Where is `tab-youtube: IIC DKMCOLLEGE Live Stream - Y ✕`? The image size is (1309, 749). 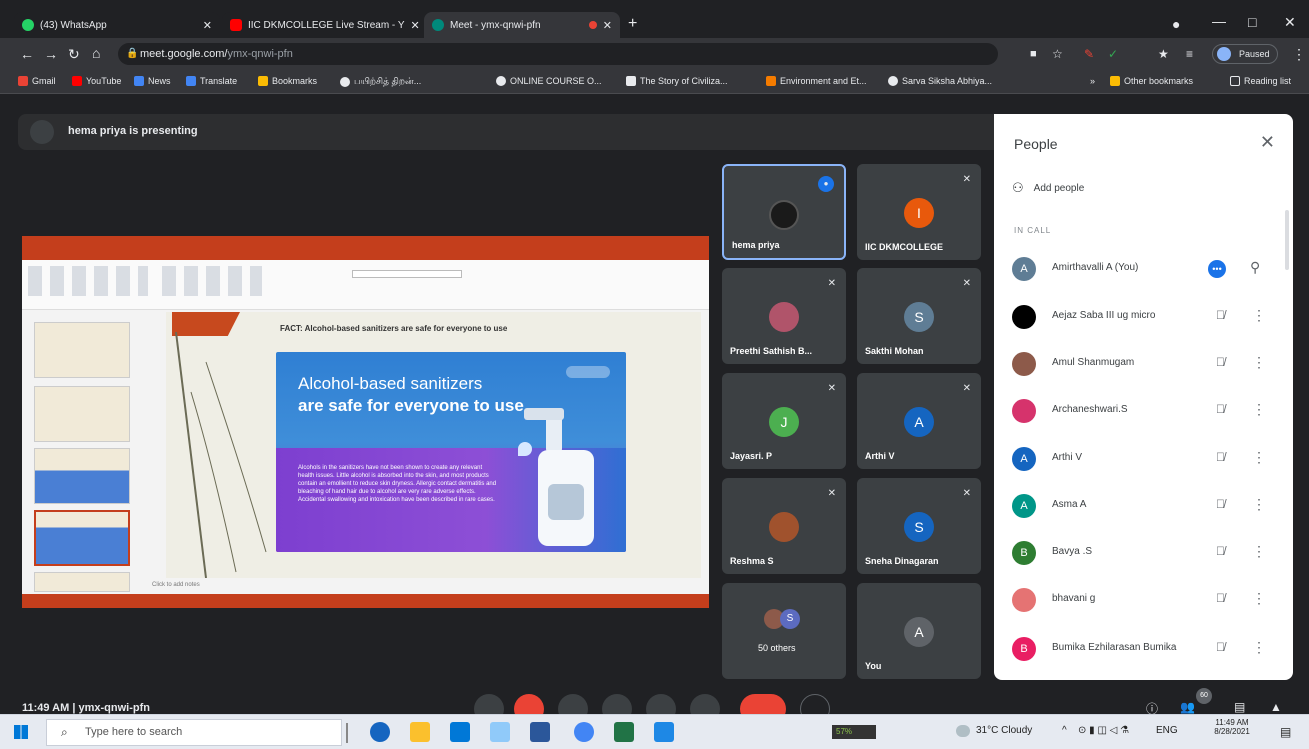 tab-youtube: IIC DKMCOLLEGE Live Stream - Y ✕ is located at coordinates (322, 25).